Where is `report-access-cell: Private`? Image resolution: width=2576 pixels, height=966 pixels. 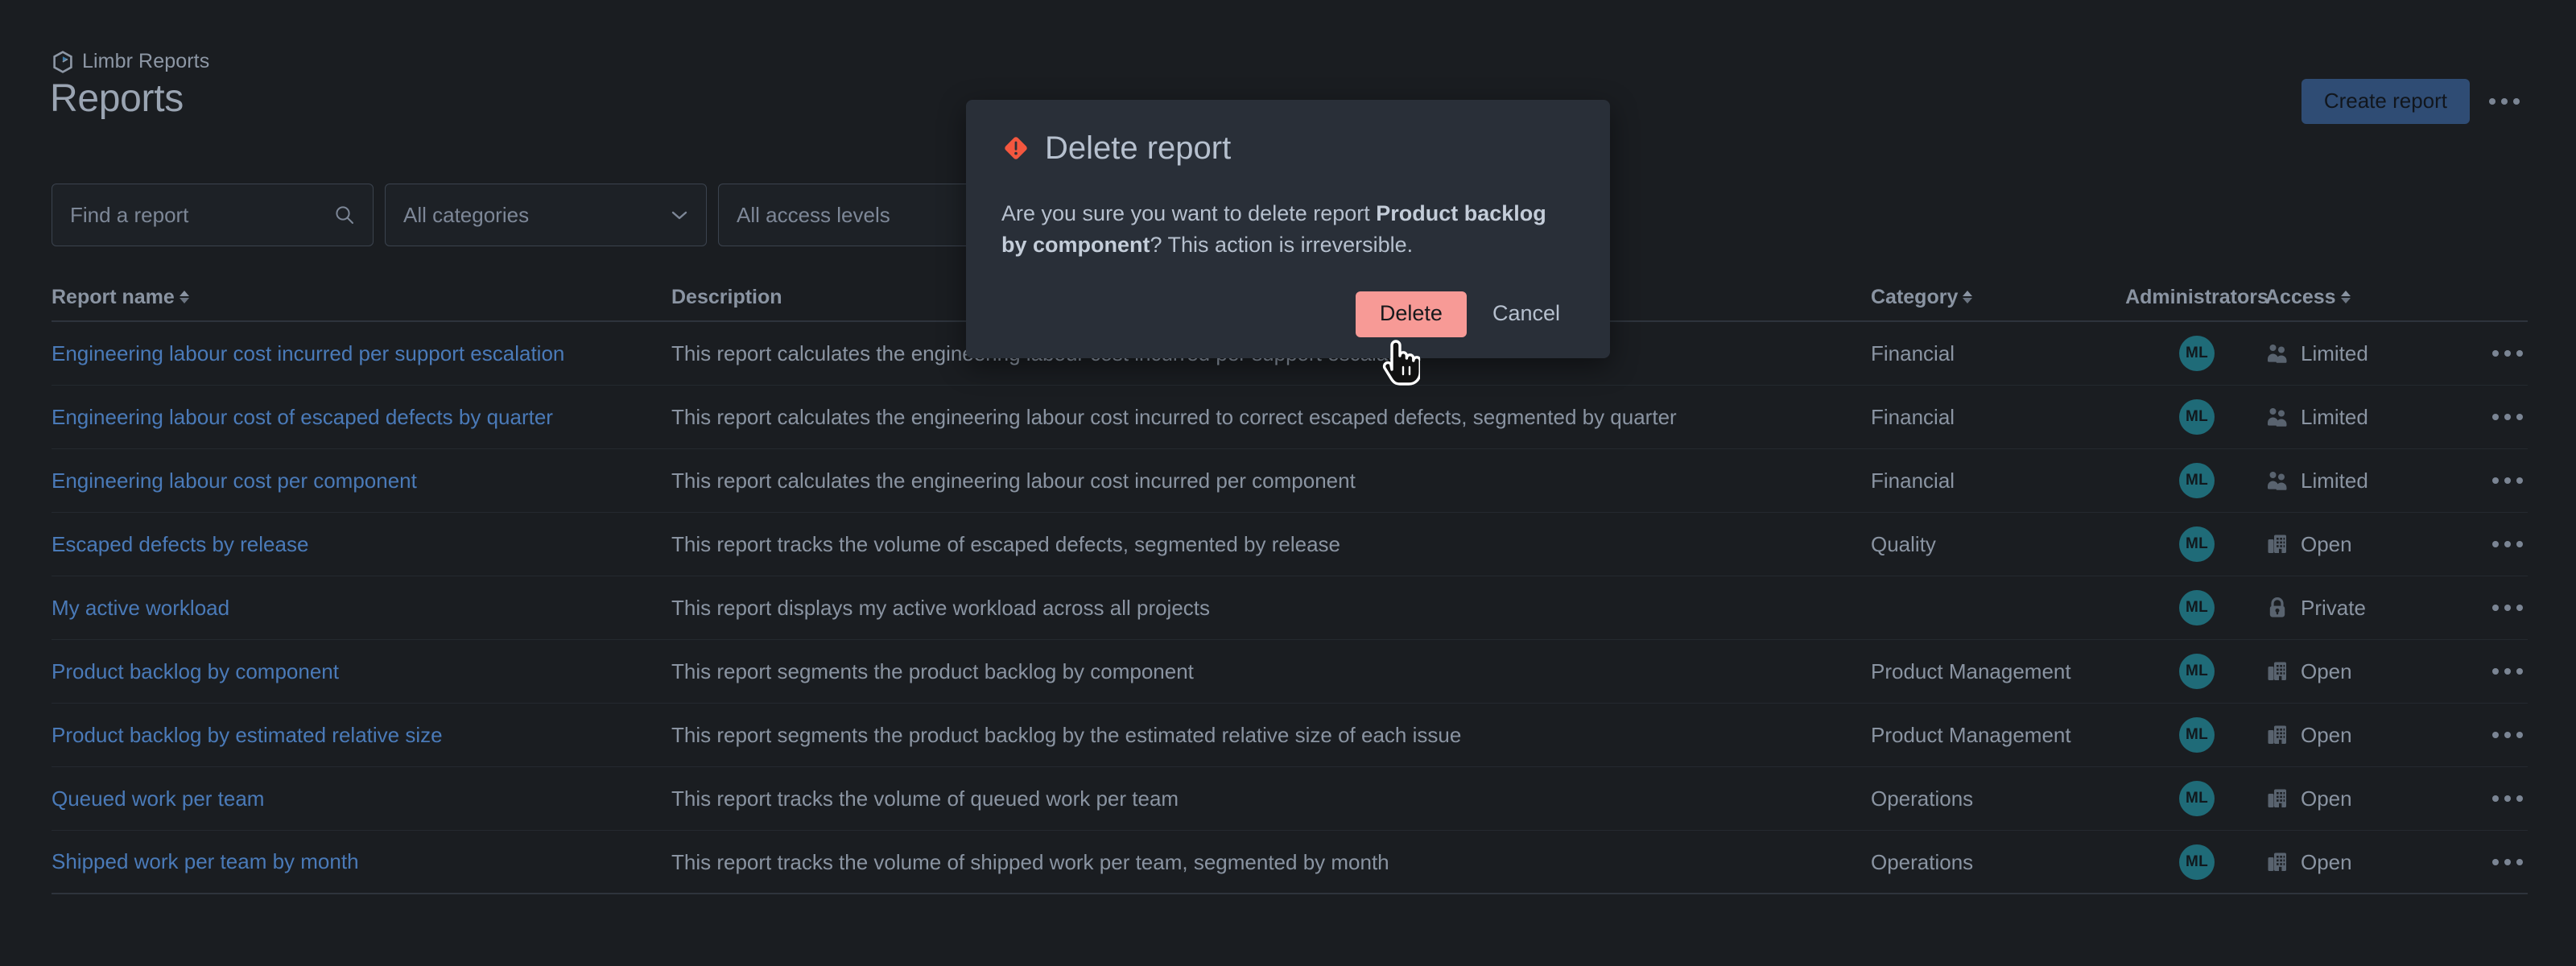
report-access-cell: Private is located at coordinates (2357, 608).